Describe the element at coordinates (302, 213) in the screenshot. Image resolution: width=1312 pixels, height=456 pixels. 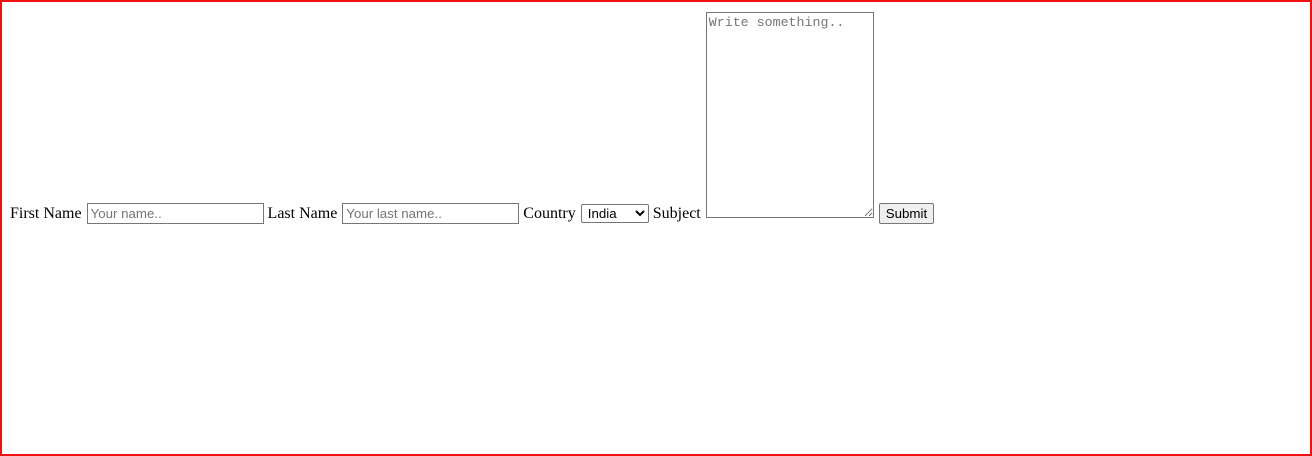
I see `last-name-label: Last Name` at that location.